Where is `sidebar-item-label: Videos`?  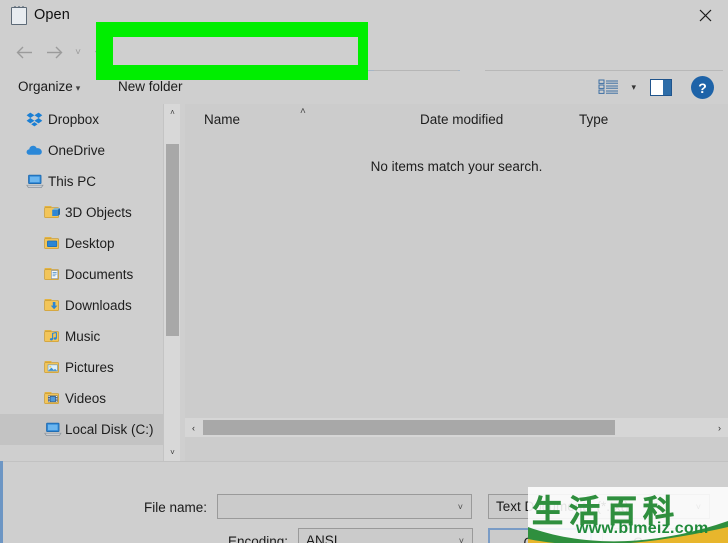 sidebar-item-label: Videos is located at coordinates (86, 398).